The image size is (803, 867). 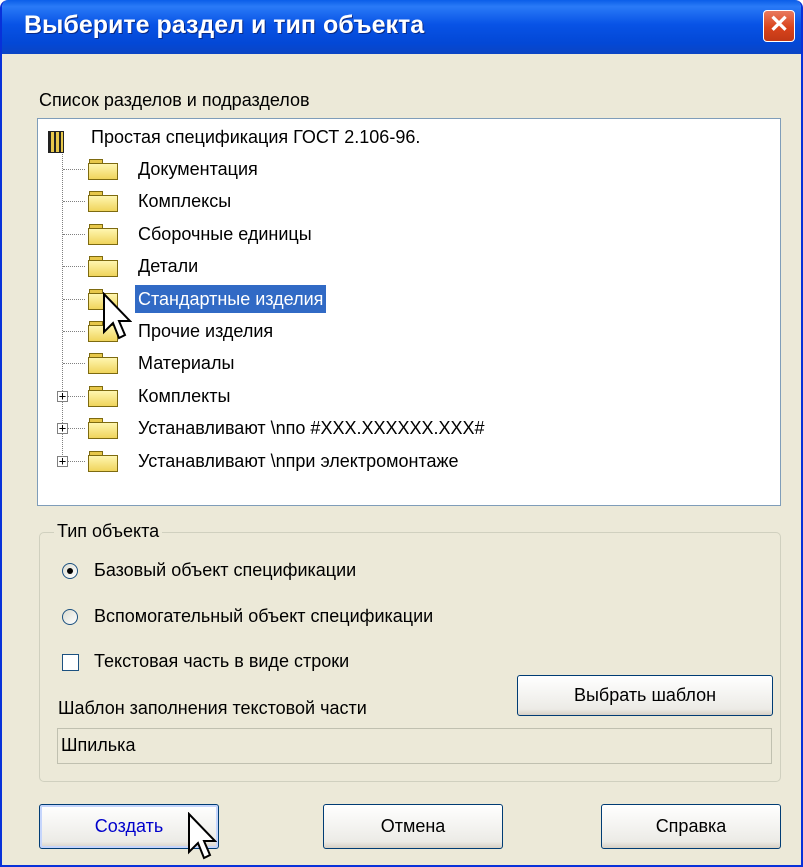 I want to click on radio-base-object, so click(x=70, y=571).